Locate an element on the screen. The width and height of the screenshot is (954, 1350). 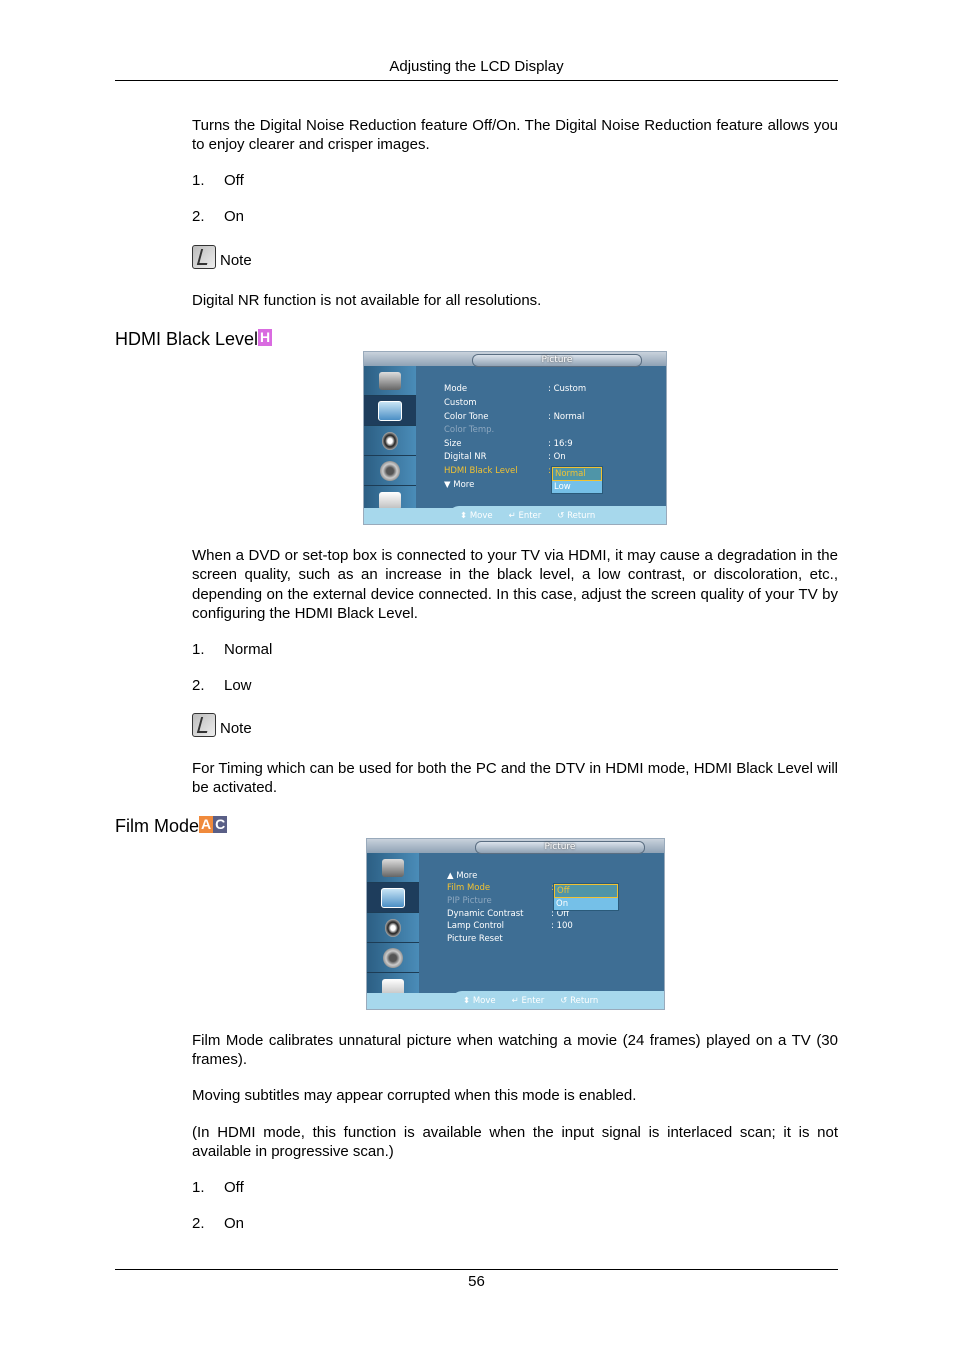
osd-row: Mode: Custom is located at coordinates (515, 389).